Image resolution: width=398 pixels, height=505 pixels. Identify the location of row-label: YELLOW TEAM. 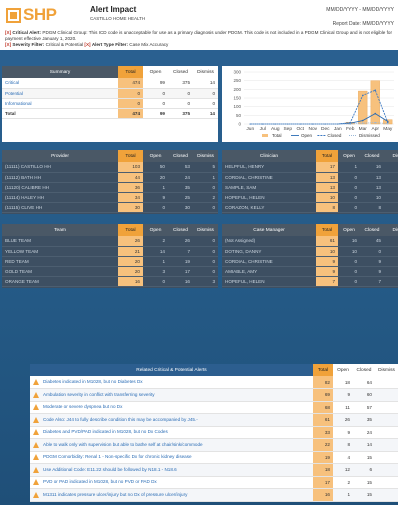
(60, 251).